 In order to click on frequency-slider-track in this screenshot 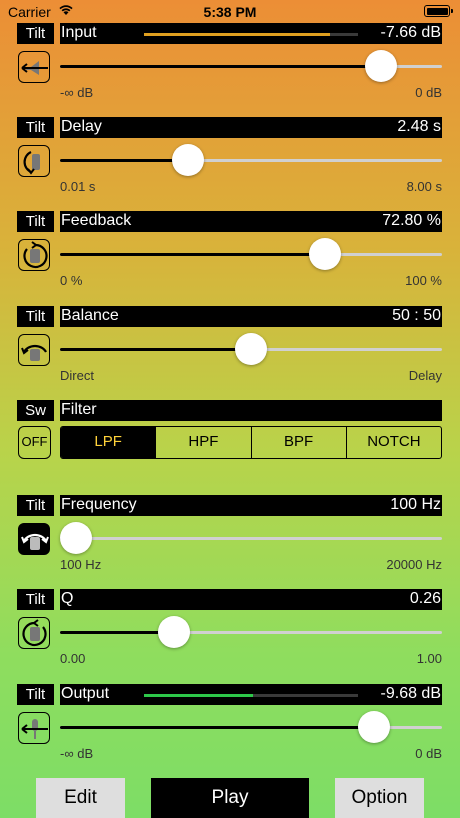, I will do `click(251, 538)`.